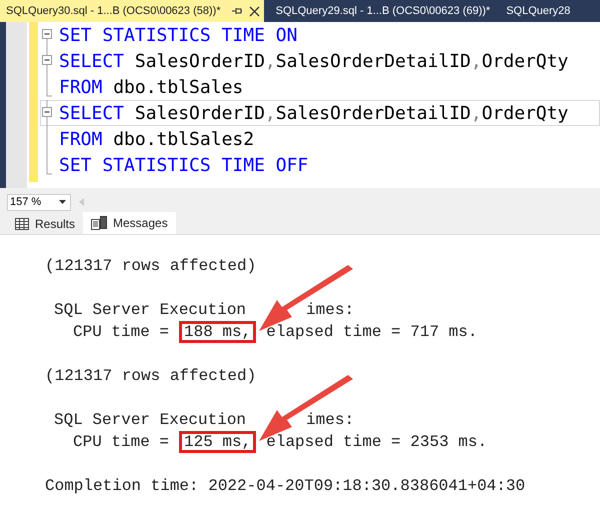 Image resolution: width=600 pixels, height=528 pixels. I want to click on document-tab: SQLQuery30.sql - 1...B (OCS0\00623 (58))*, so click(132, 11).